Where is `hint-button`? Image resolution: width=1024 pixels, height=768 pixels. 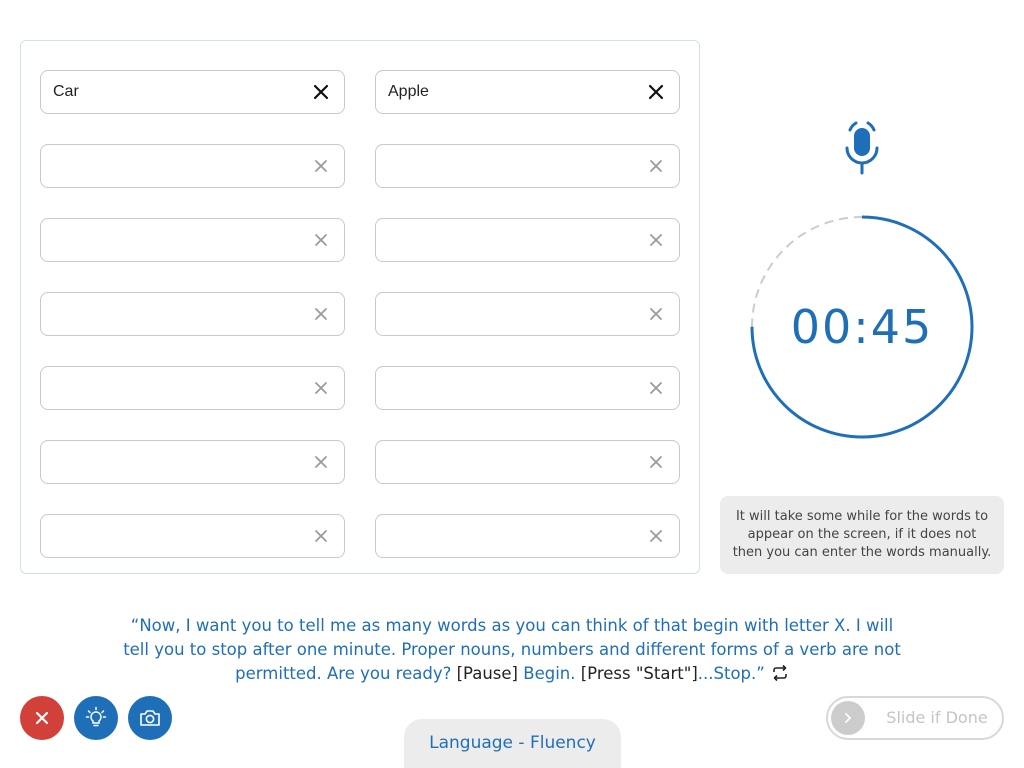
hint-button is located at coordinates (96, 718).